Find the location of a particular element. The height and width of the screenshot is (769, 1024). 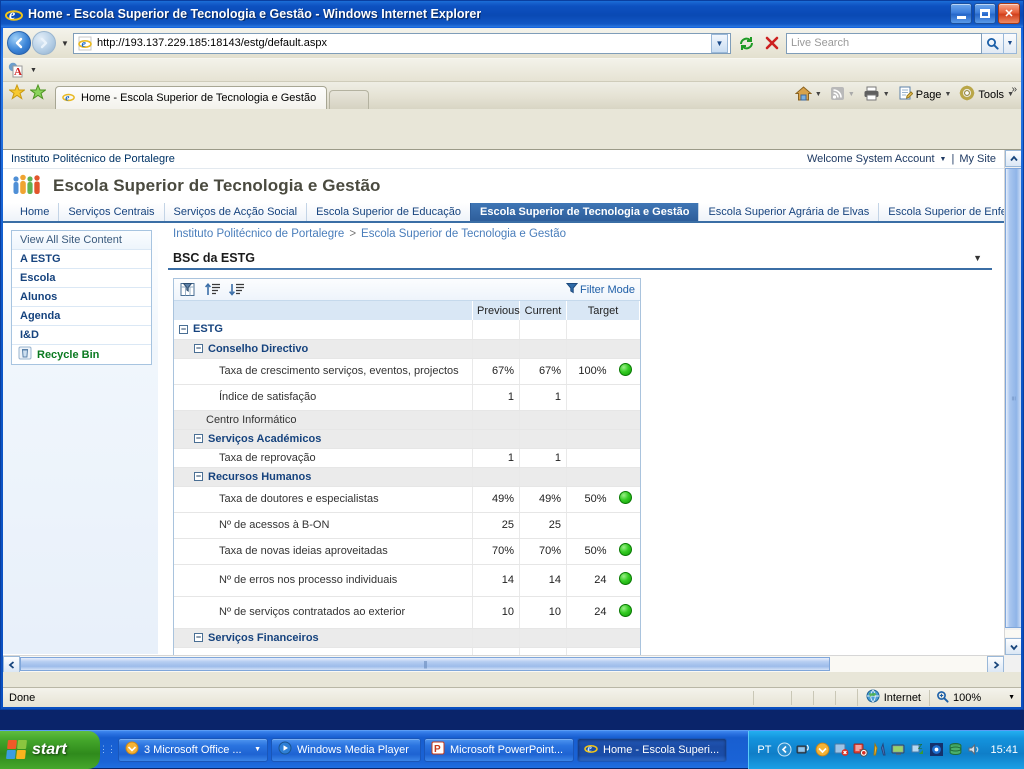

welcome-caret-icon: ▼ is located at coordinates (943, 159).